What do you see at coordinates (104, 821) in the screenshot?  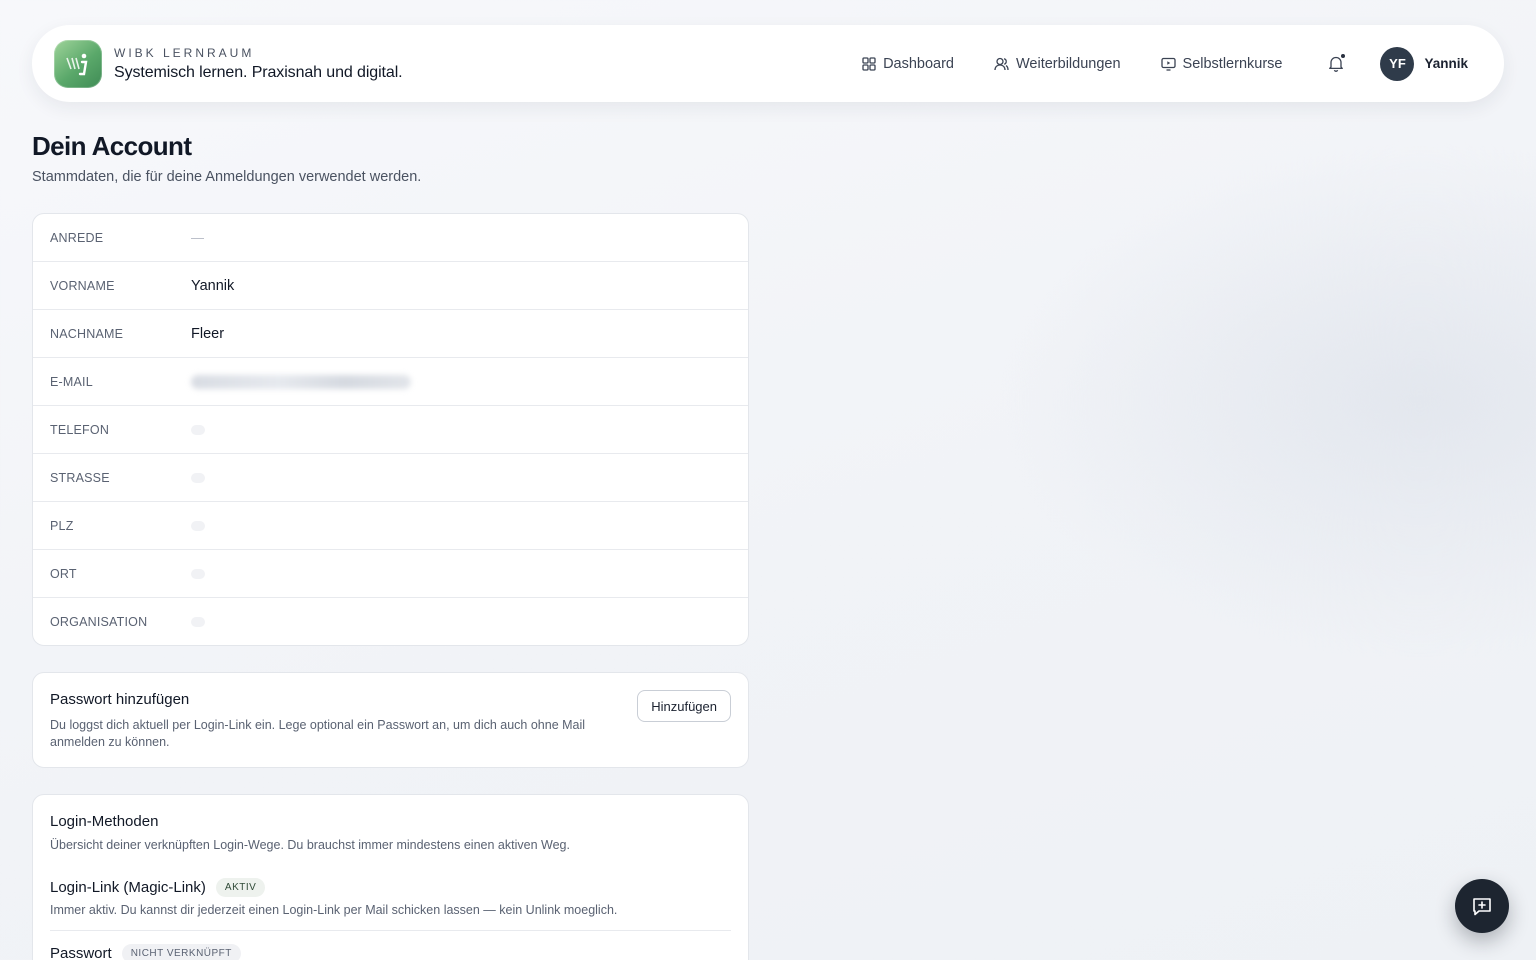 I see `login-methods-title: Login-Methoden` at bounding box center [104, 821].